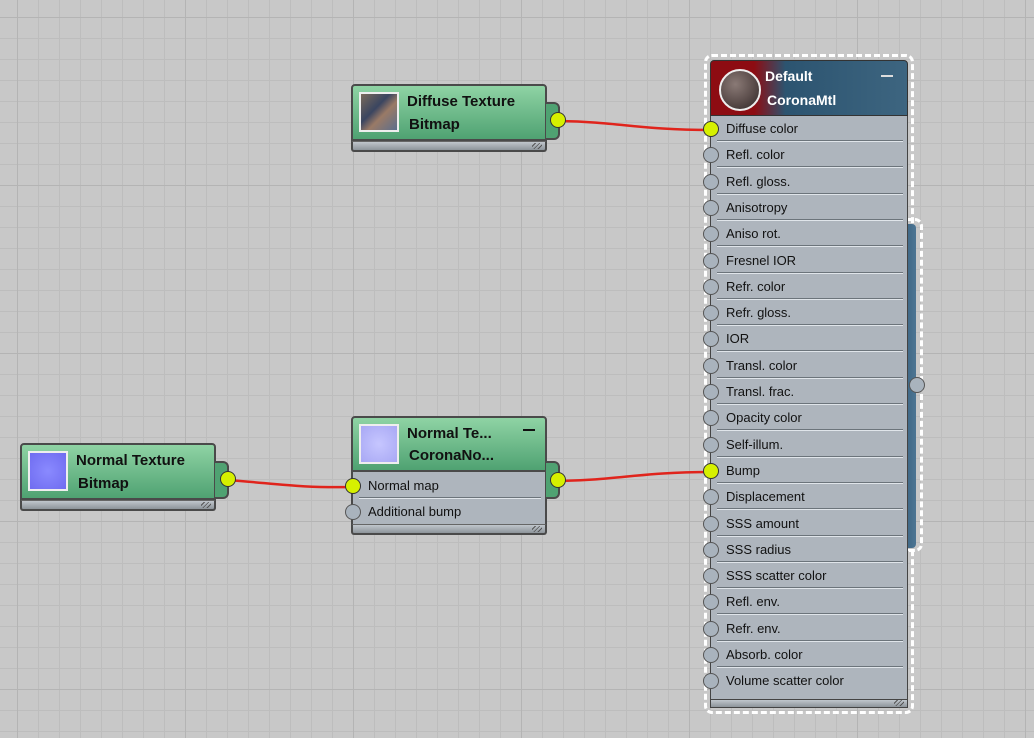  Describe the element at coordinates (635, 476) in the screenshot. I see `wire-normal-node-to-bump` at that location.